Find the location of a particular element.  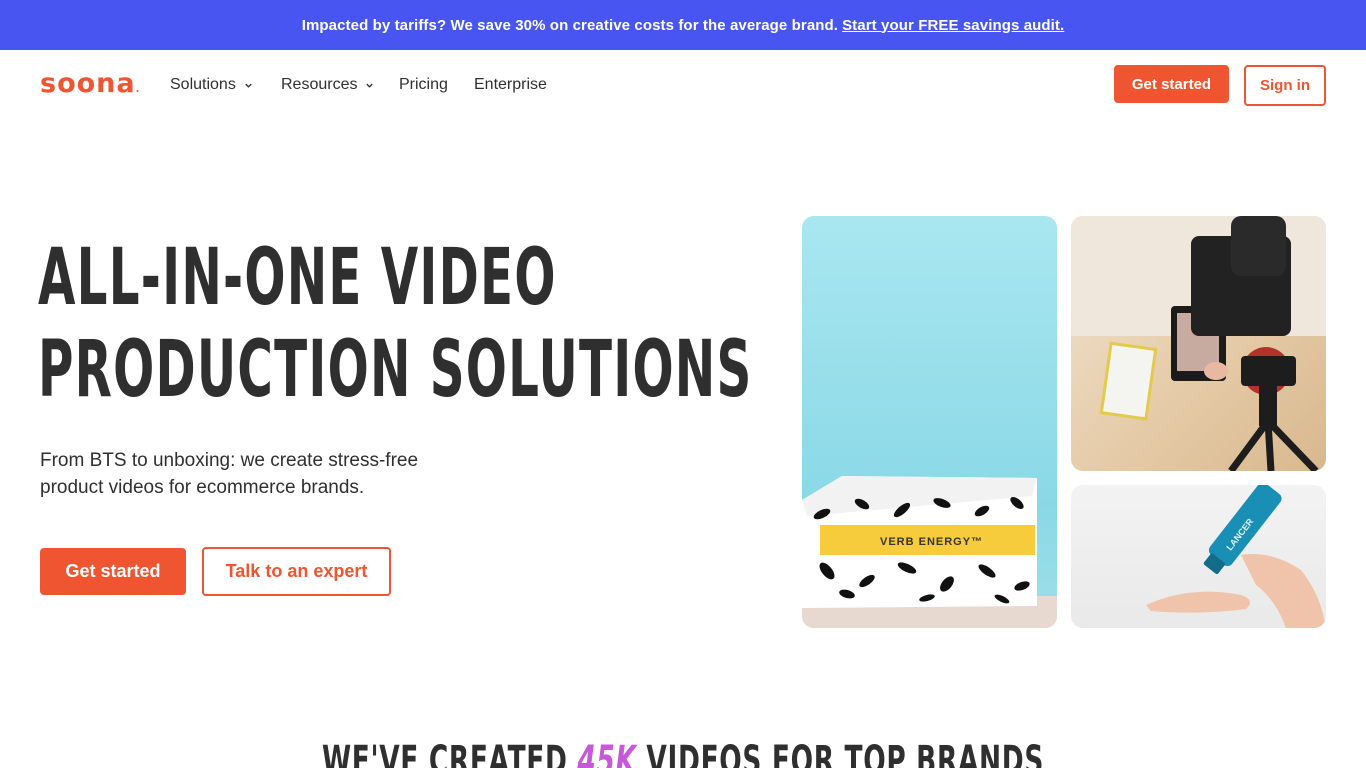

product-tube-image: LANCER is located at coordinates (1198, 556).